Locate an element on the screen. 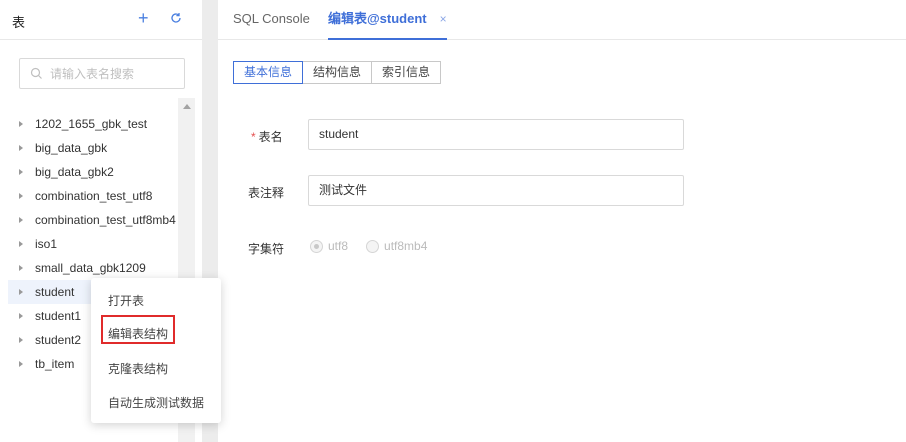 The height and width of the screenshot is (442, 906). subtab-structure-info: 结构信息 is located at coordinates (337, 72).